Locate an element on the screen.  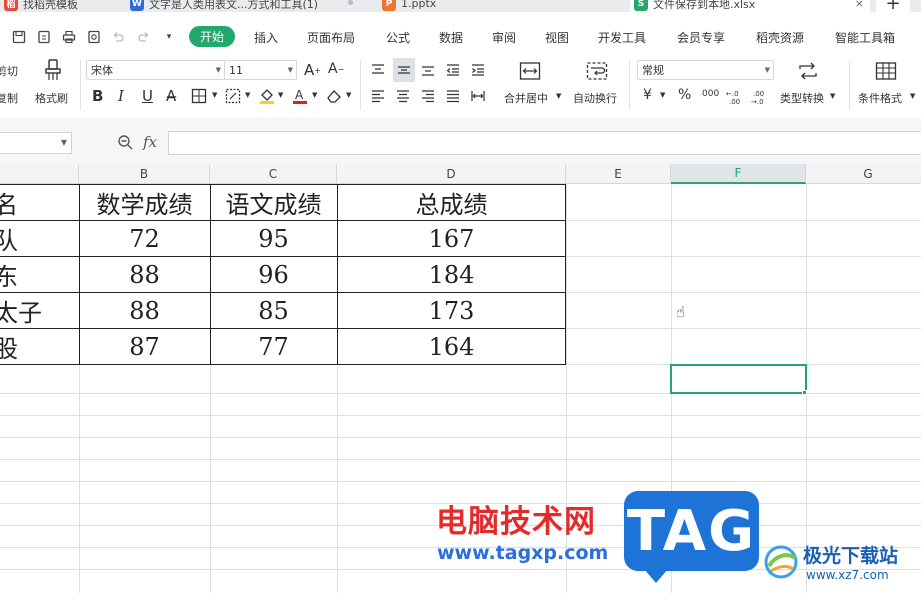
table-header-cell: 数学成绩 is located at coordinates (144, 202).